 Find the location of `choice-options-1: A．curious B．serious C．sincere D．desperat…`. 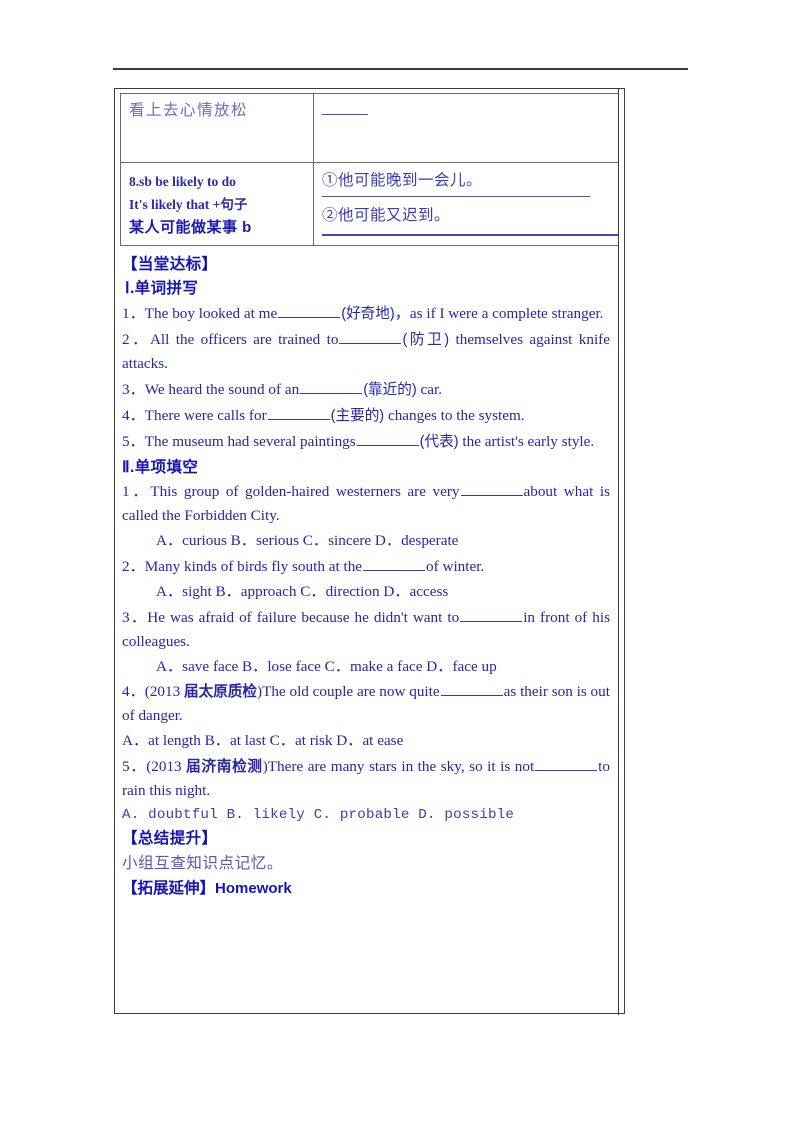

choice-options-1: A．curious B．serious C．sincere D．desperat… is located at coordinates (367, 541).